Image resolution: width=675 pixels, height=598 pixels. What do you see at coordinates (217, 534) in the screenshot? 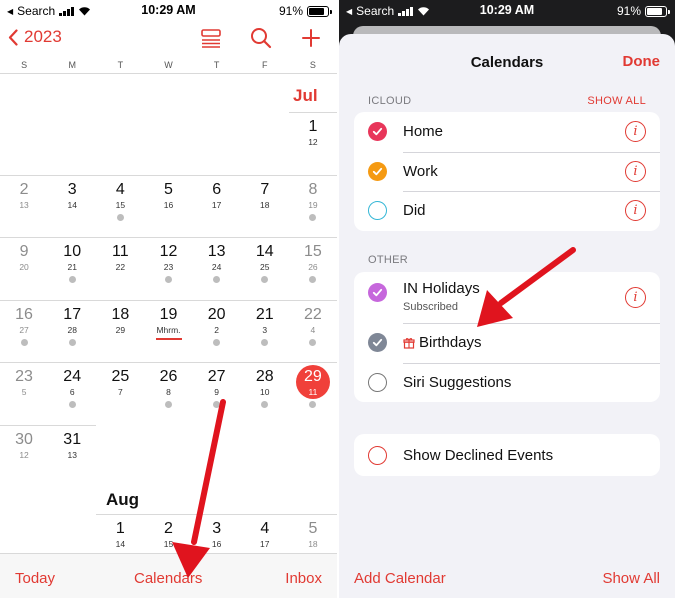
I see `day-cell: 3 16` at bounding box center [217, 534].